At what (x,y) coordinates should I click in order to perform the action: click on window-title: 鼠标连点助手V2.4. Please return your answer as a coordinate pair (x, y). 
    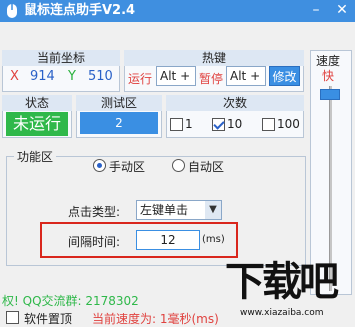
    Looking at the image, I should click on (80, 10).